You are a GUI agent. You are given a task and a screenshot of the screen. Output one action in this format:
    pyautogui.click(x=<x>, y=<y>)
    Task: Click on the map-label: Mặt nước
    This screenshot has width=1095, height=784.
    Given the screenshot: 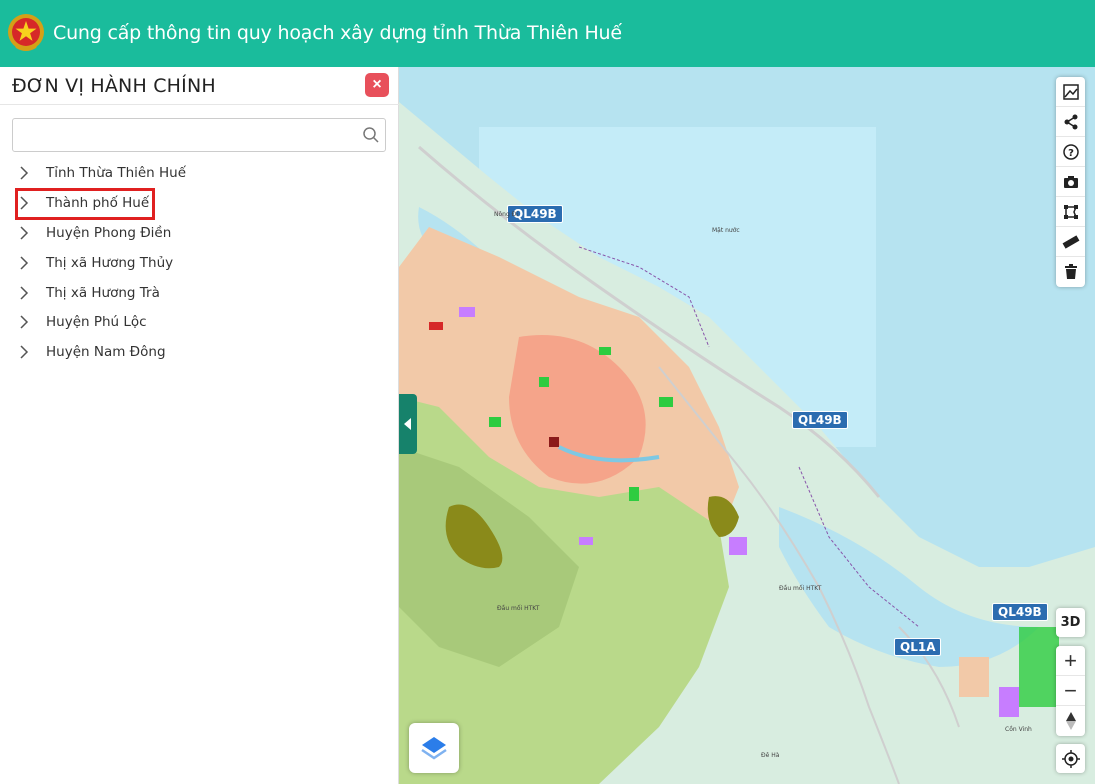 What is the action you would take?
    pyautogui.click(x=726, y=230)
    